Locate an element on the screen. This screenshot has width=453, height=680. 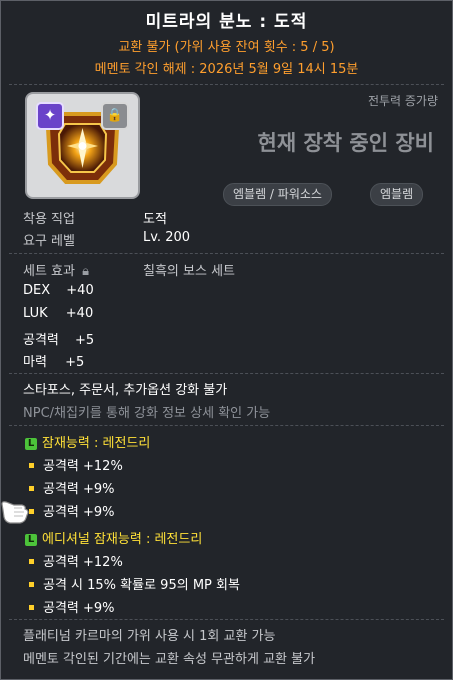
additional-line-text: 공격 시 15% 확률로 95의 MP 회복 is located at coordinates (141, 585).